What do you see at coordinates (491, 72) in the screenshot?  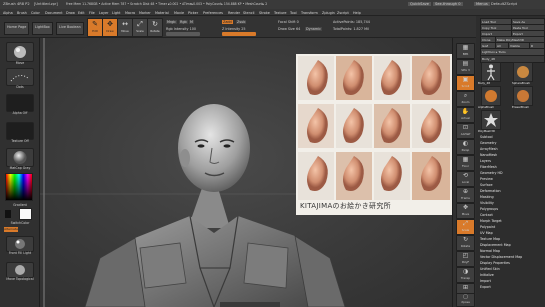 I see `subtool-body` at bounding box center [491, 72].